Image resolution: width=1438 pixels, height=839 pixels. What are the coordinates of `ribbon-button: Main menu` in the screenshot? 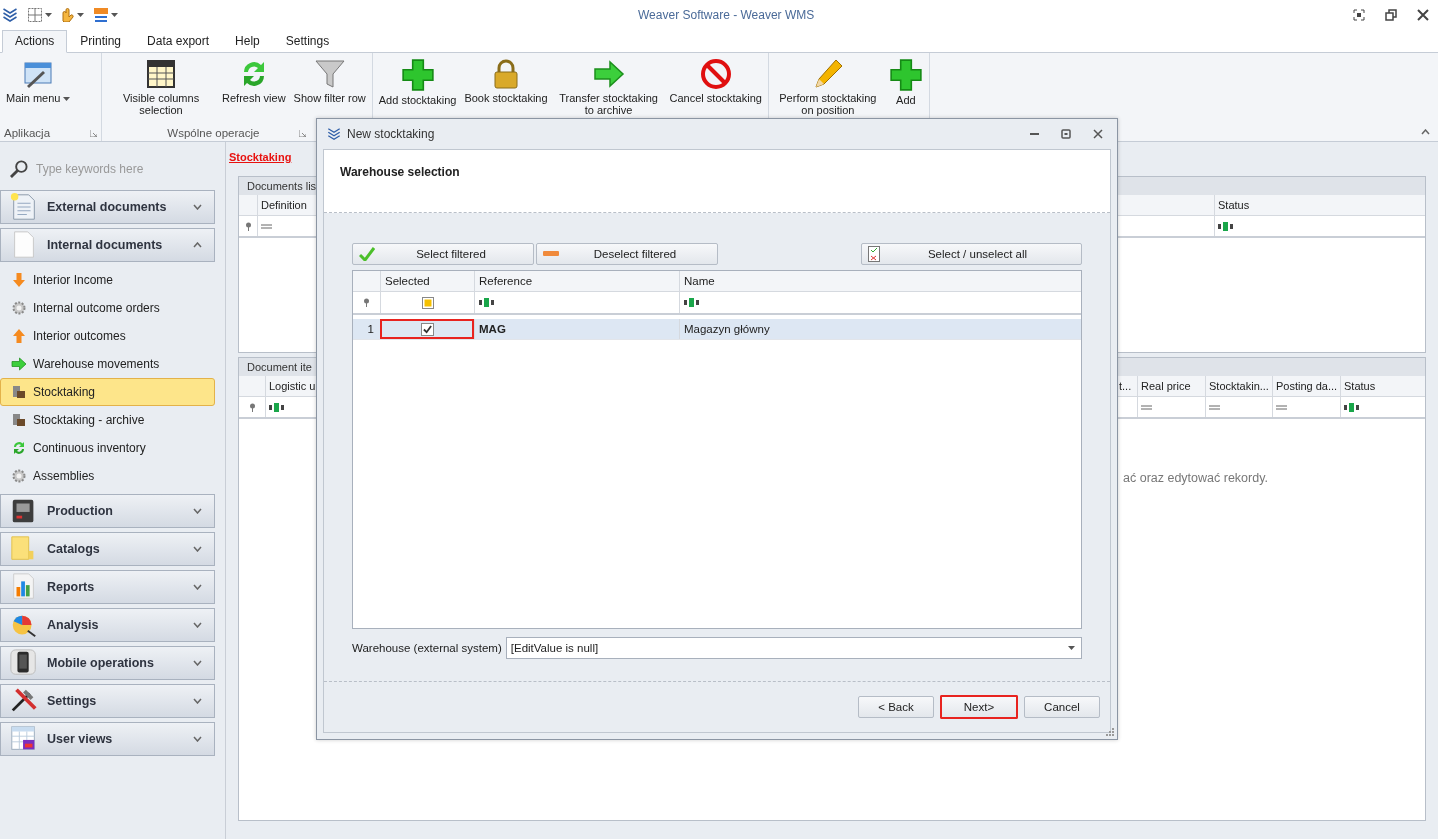 It's located at (38, 91).